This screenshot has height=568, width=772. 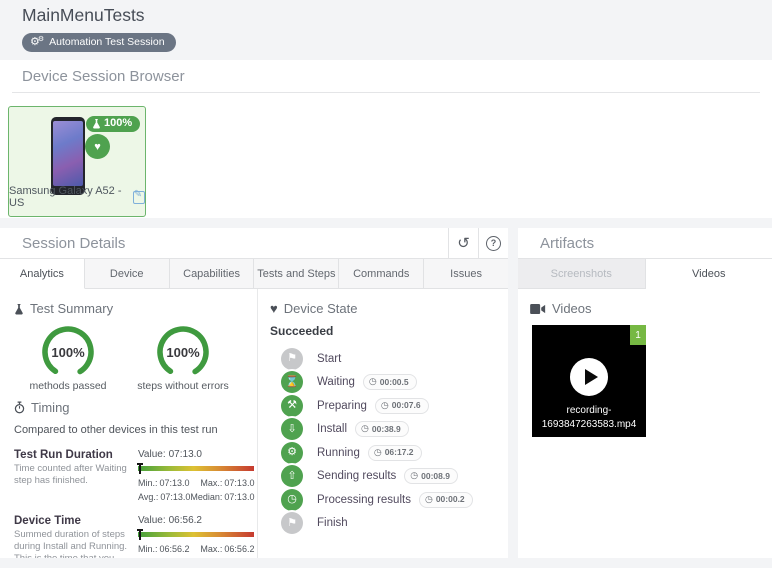 I want to click on undo-icon: ↺, so click(x=463, y=243).